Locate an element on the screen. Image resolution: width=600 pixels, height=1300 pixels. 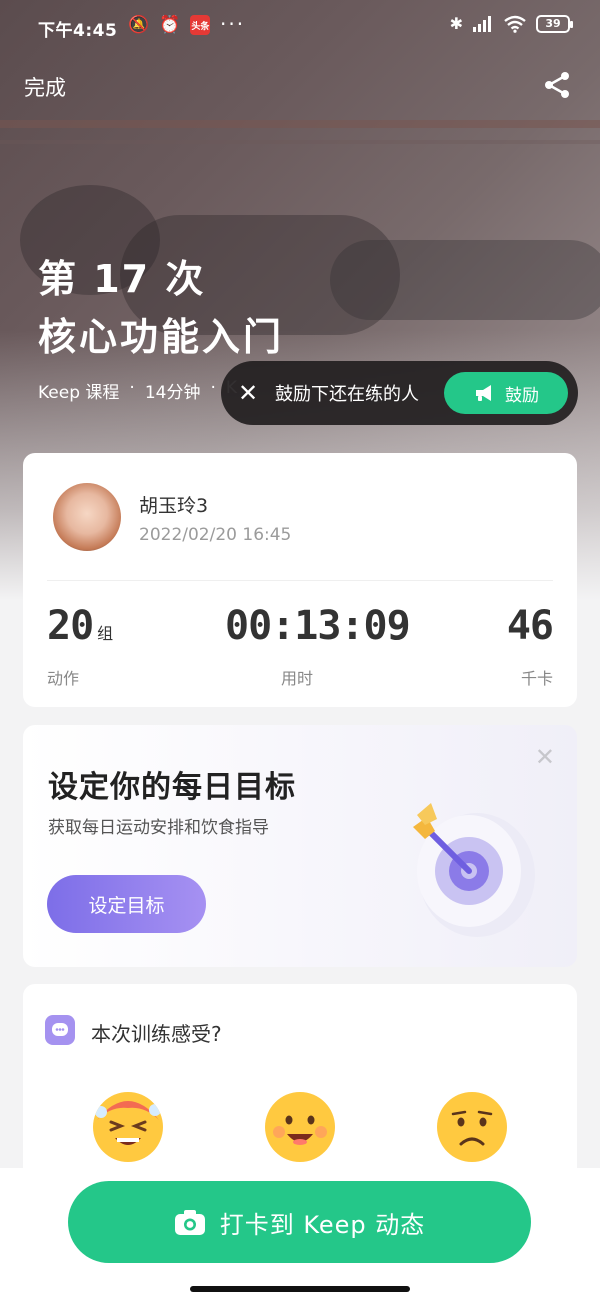
stat-duration-label: 用时 is located at coordinates (297, 678).